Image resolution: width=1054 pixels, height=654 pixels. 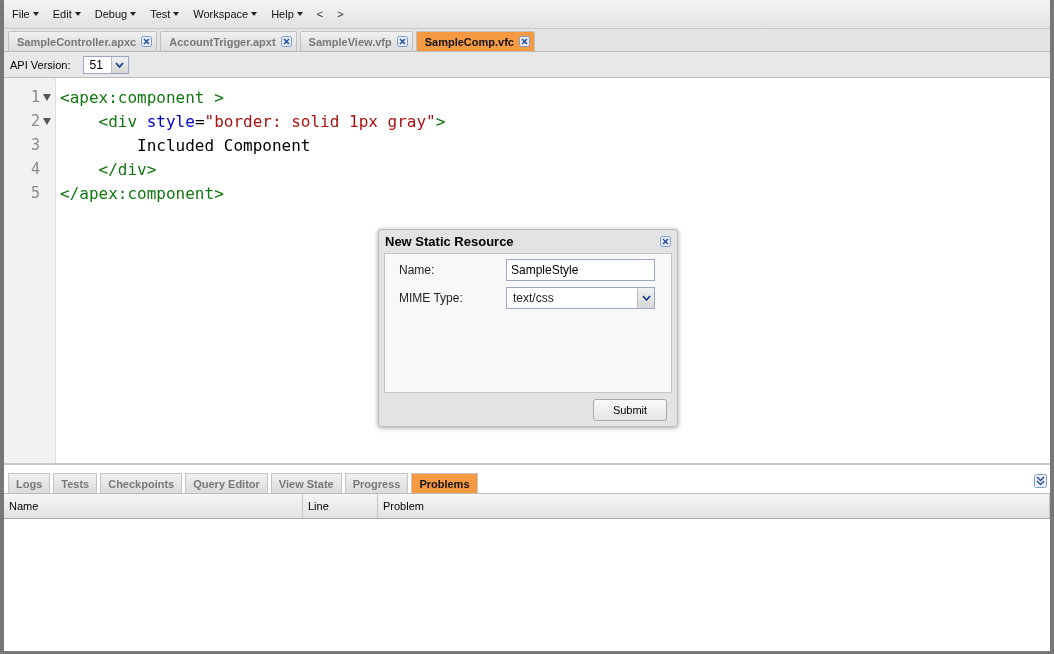 What do you see at coordinates (35, 97) in the screenshot?
I see `line-number: 1` at bounding box center [35, 97].